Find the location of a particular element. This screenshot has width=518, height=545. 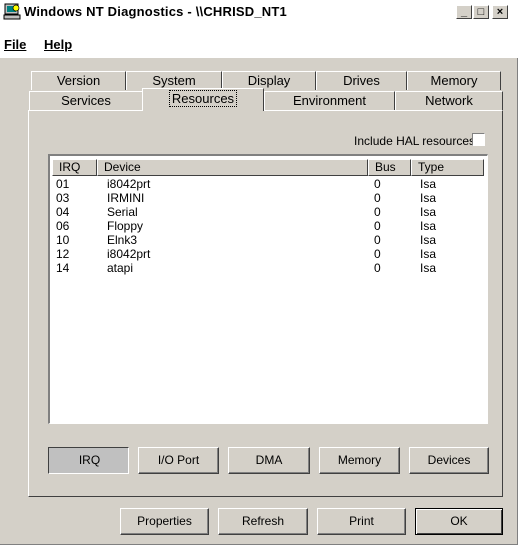

print-button: Print is located at coordinates (361, 521).